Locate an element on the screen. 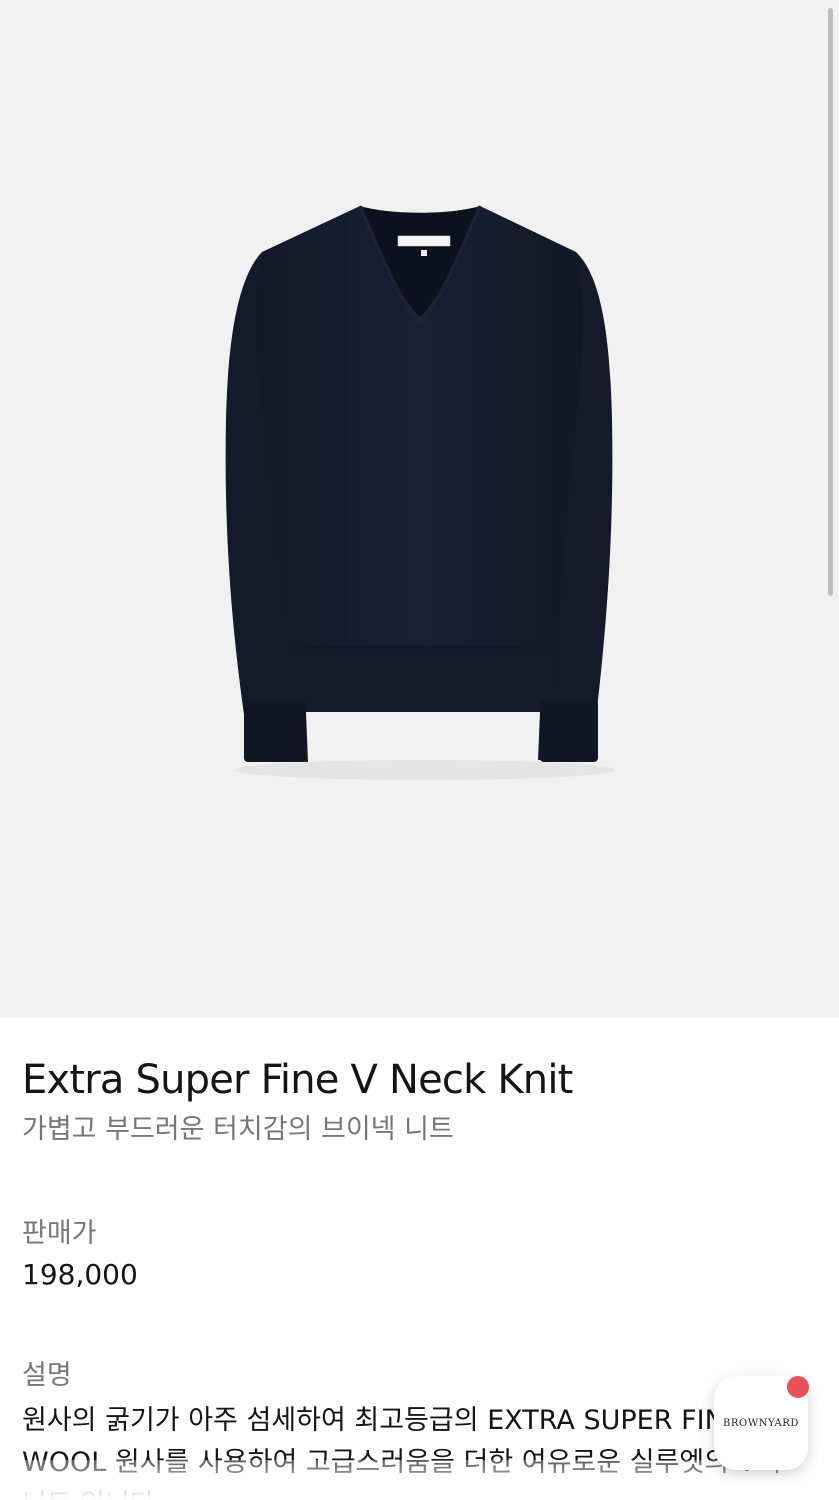 The height and width of the screenshot is (1500, 839). description-label: 설명 is located at coordinates (47, 1375).